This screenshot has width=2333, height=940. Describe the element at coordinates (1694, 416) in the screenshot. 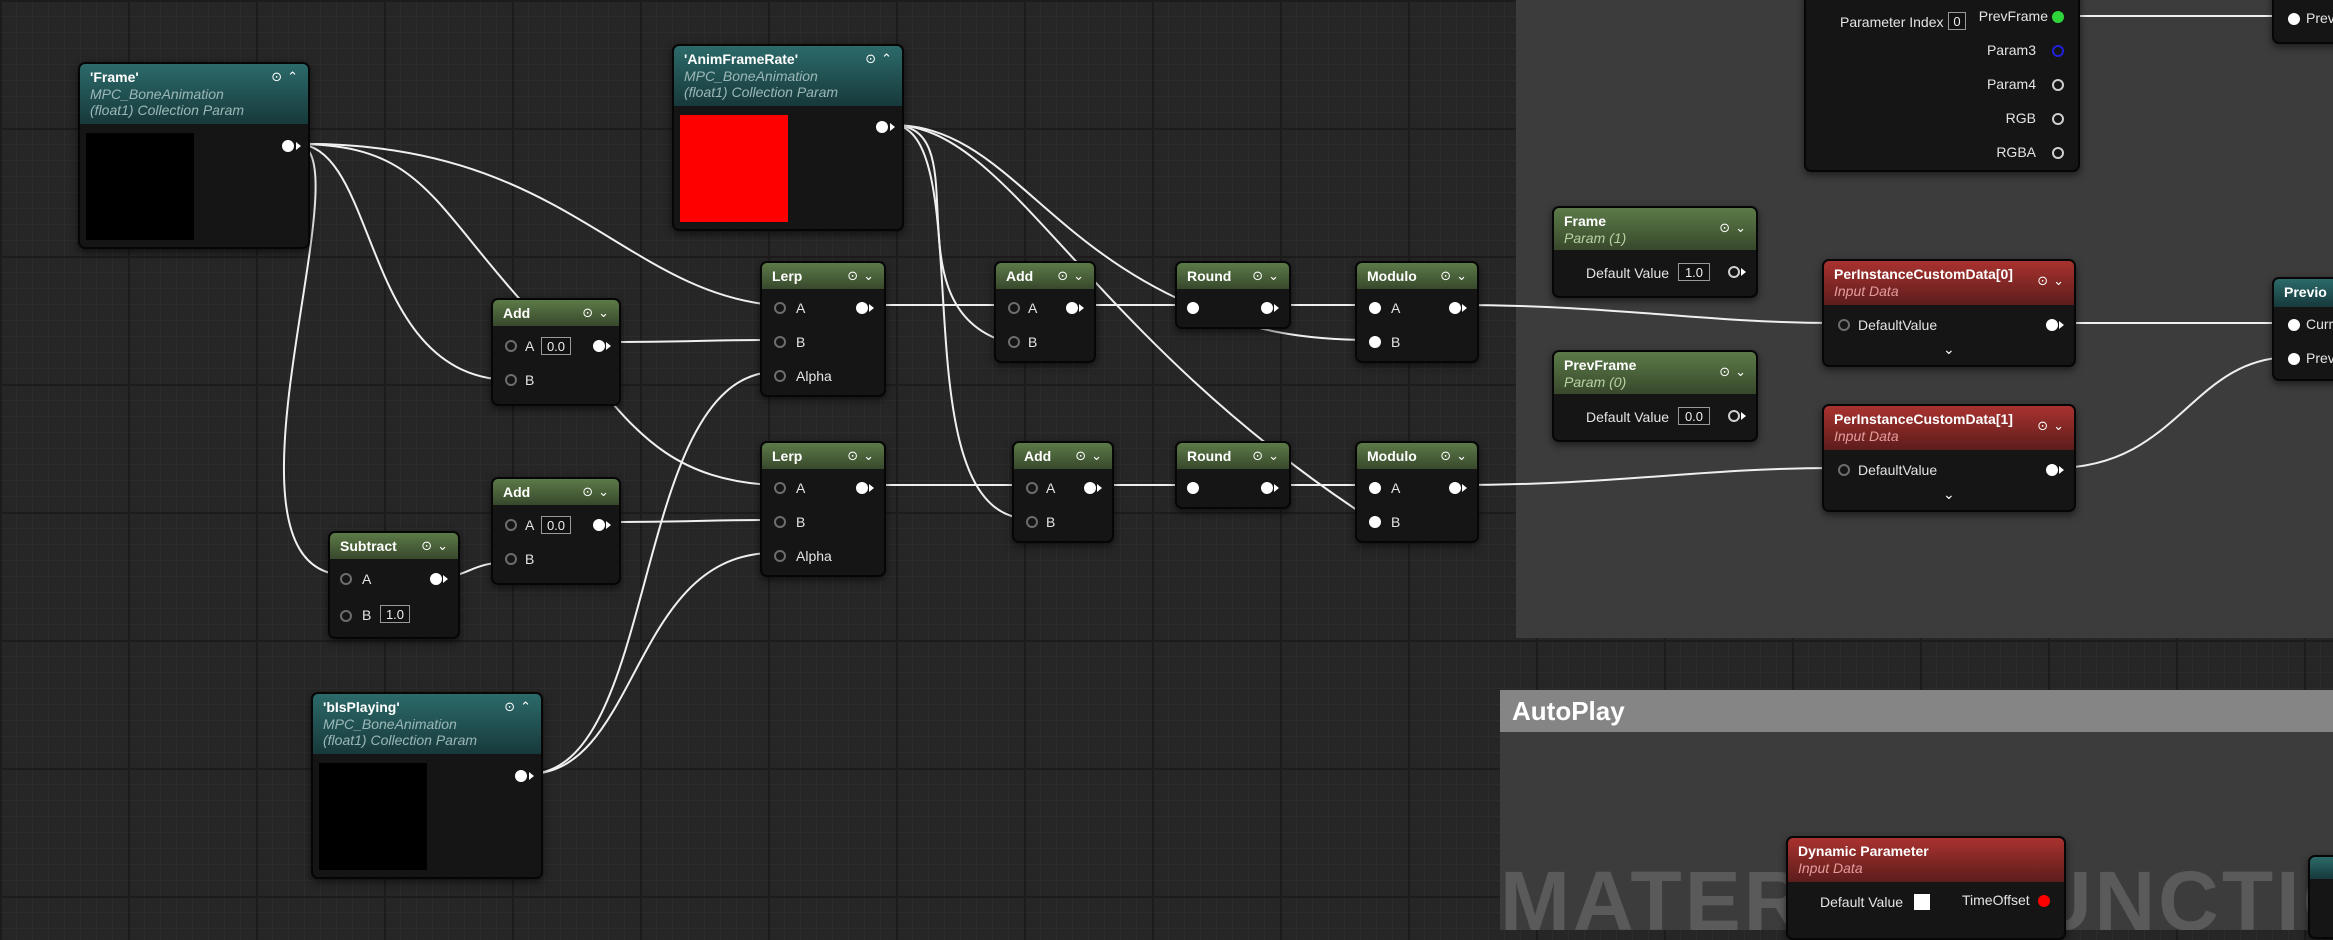

I see `default-value-input: 0.0` at that location.